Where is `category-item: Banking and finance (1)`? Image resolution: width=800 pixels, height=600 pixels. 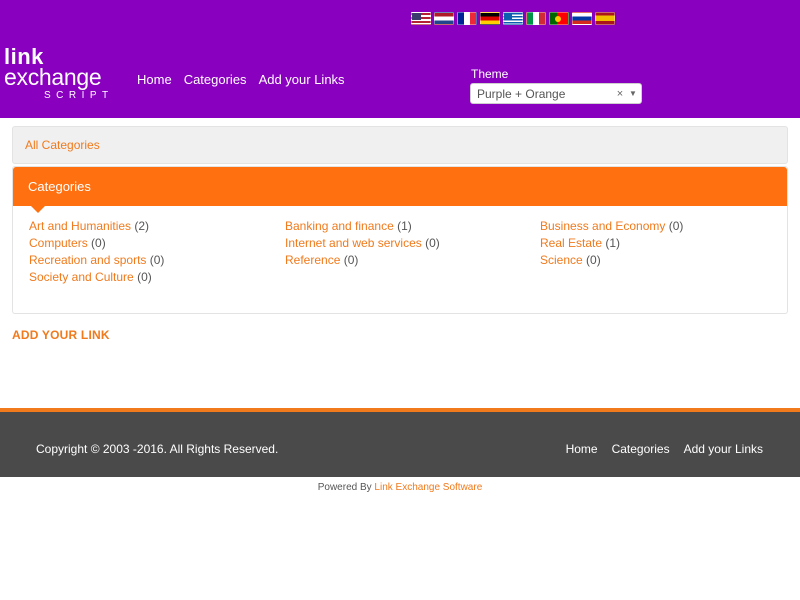 category-item: Banking and finance (1) is located at coordinates (412, 226).